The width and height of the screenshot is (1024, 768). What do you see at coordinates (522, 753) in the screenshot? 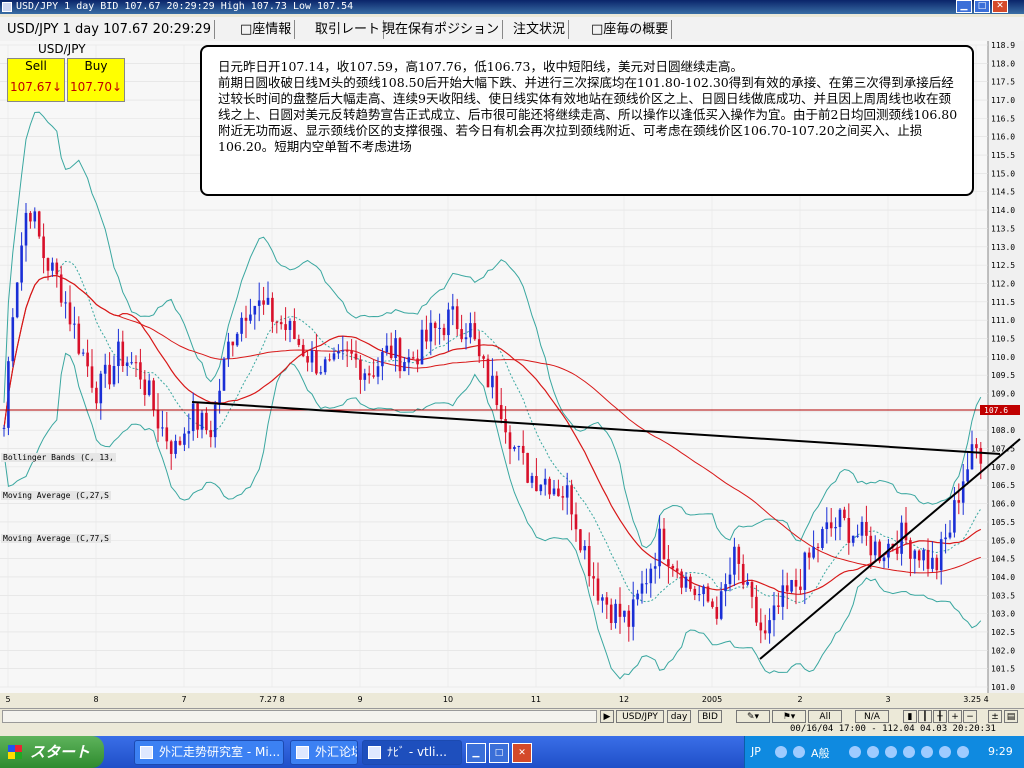
I see `taskbar-close-button: ✕` at bounding box center [522, 753].